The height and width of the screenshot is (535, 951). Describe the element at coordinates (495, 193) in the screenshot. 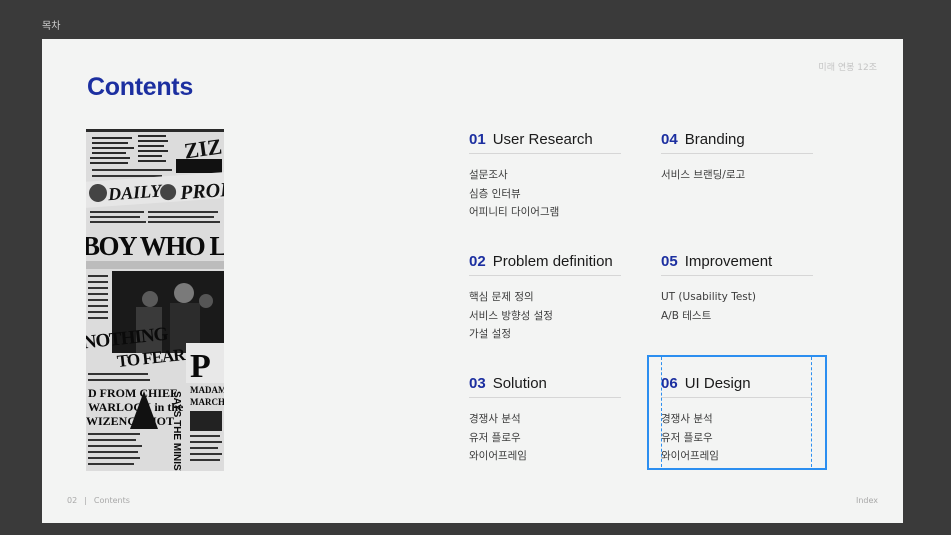

I see `section-item: 심층 인터뷰` at that location.